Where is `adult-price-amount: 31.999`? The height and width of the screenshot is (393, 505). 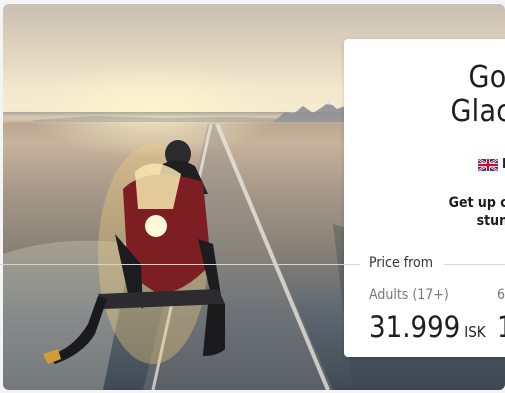
adult-price-amount: 31.999 is located at coordinates (415, 327).